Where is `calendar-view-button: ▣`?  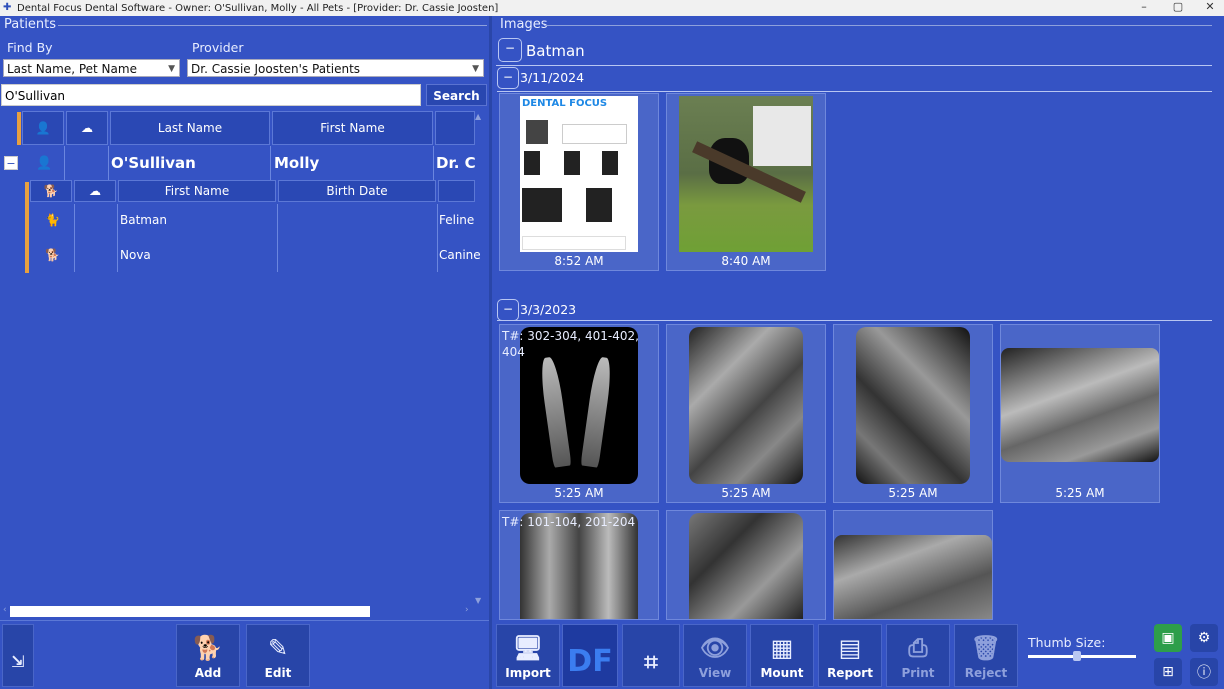
calendar-view-button: ▣ is located at coordinates (1168, 638).